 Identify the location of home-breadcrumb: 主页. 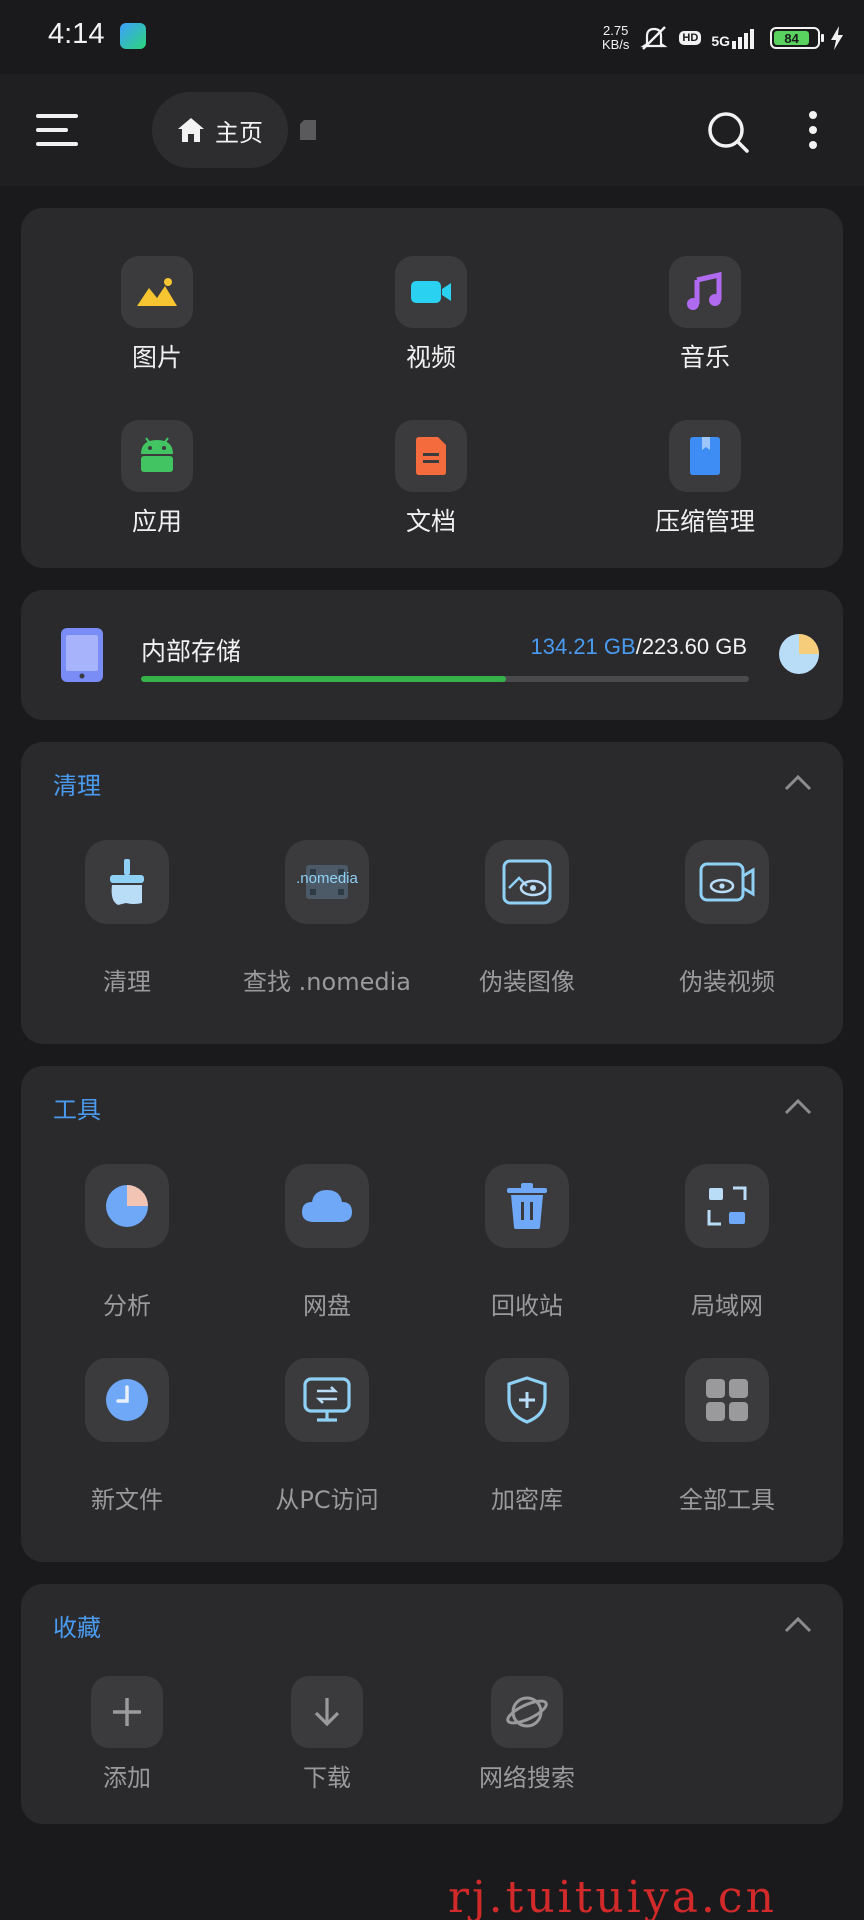
(220, 130).